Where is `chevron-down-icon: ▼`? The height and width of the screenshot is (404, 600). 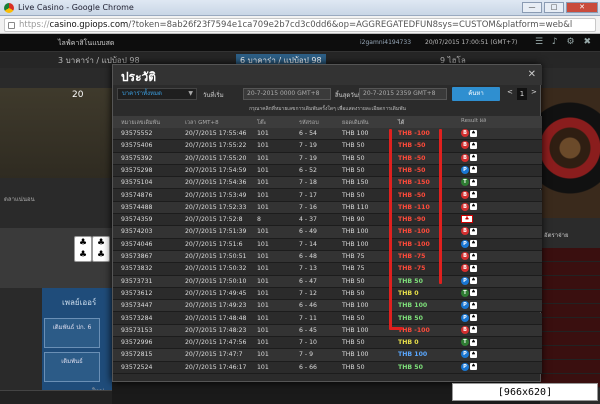 chevron-down-icon: ▼ is located at coordinates (190, 93).